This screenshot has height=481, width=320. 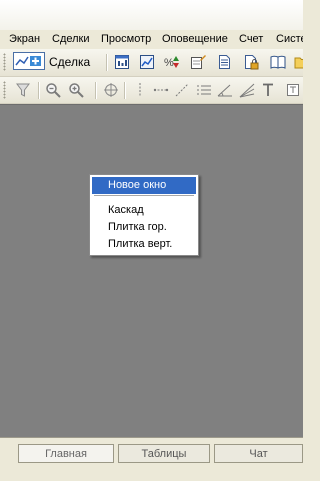 What do you see at coordinates (71, 39) in the screenshot?
I see `menu-deals: Сделки` at bounding box center [71, 39].